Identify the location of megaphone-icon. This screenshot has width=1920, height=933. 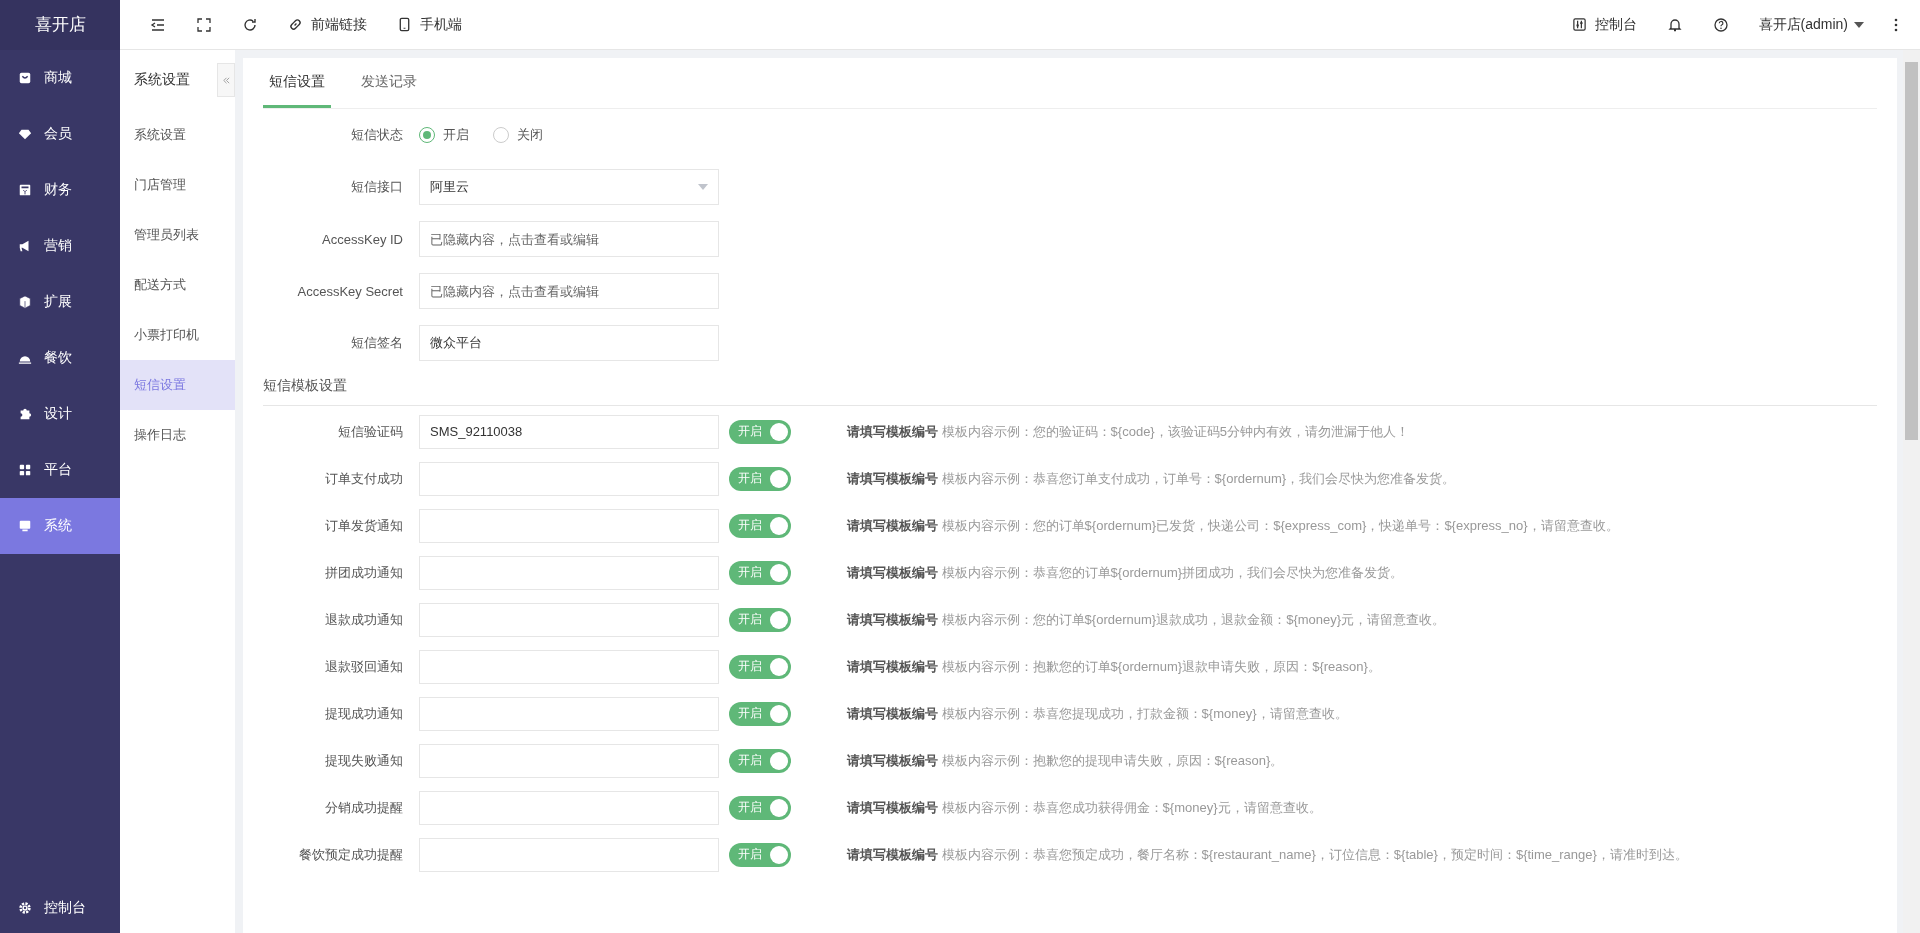
(25, 246).